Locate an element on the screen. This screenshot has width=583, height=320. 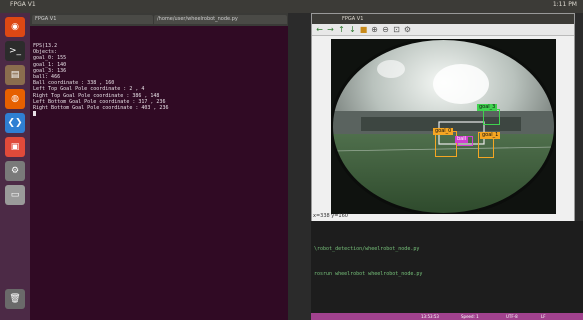
viewer-titlebar: FPGA V1 is located at coordinates (443, 19).